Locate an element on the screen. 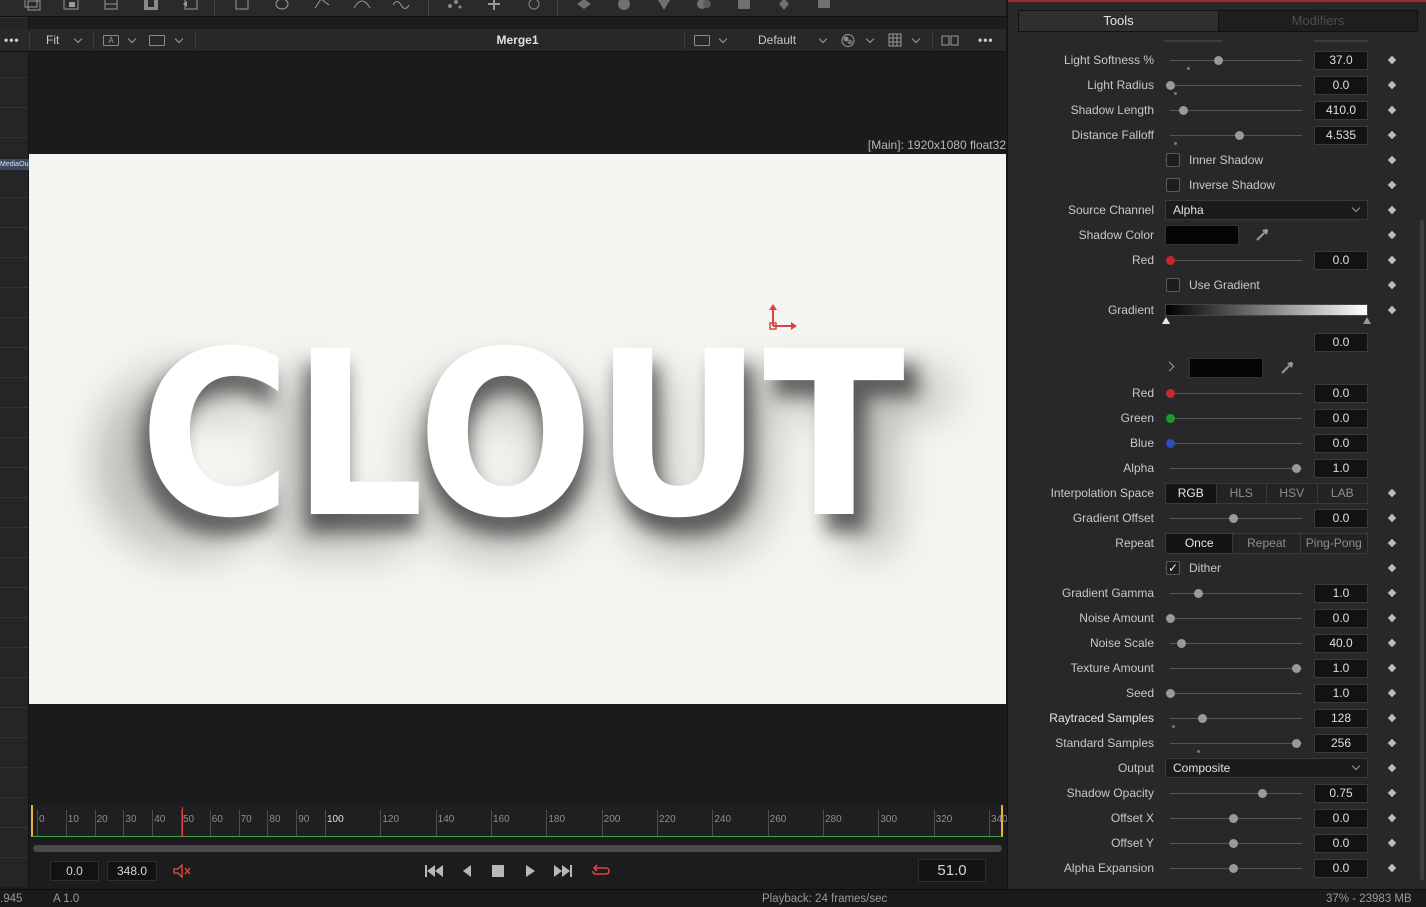  gradient-stop-left is located at coordinates (1166, 320).